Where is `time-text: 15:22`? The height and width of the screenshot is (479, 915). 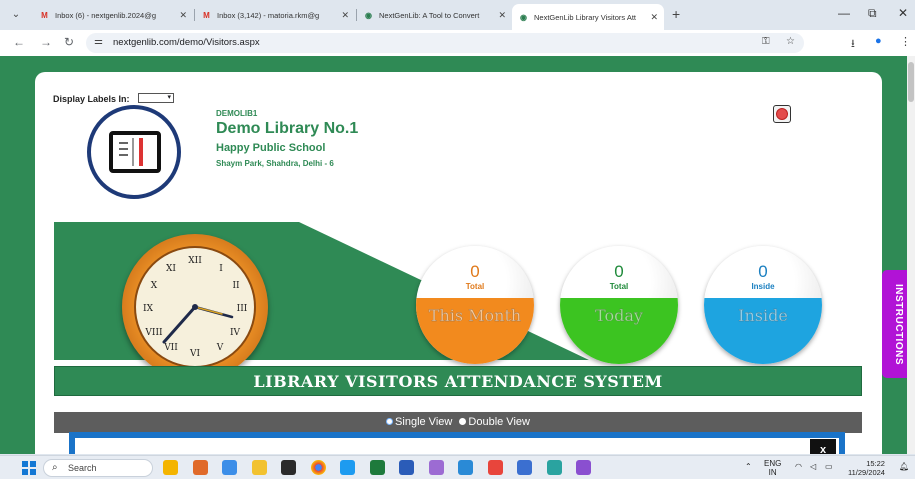 time-text: 15:22 is located at coordinates (875, 463).